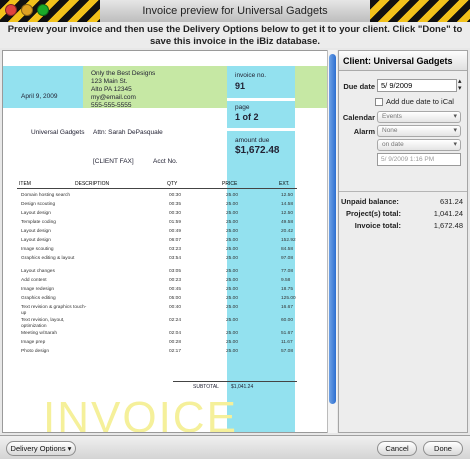  I want to click on table-row: Image scouting 03:23 25.00 84.58, so click(158, 251).